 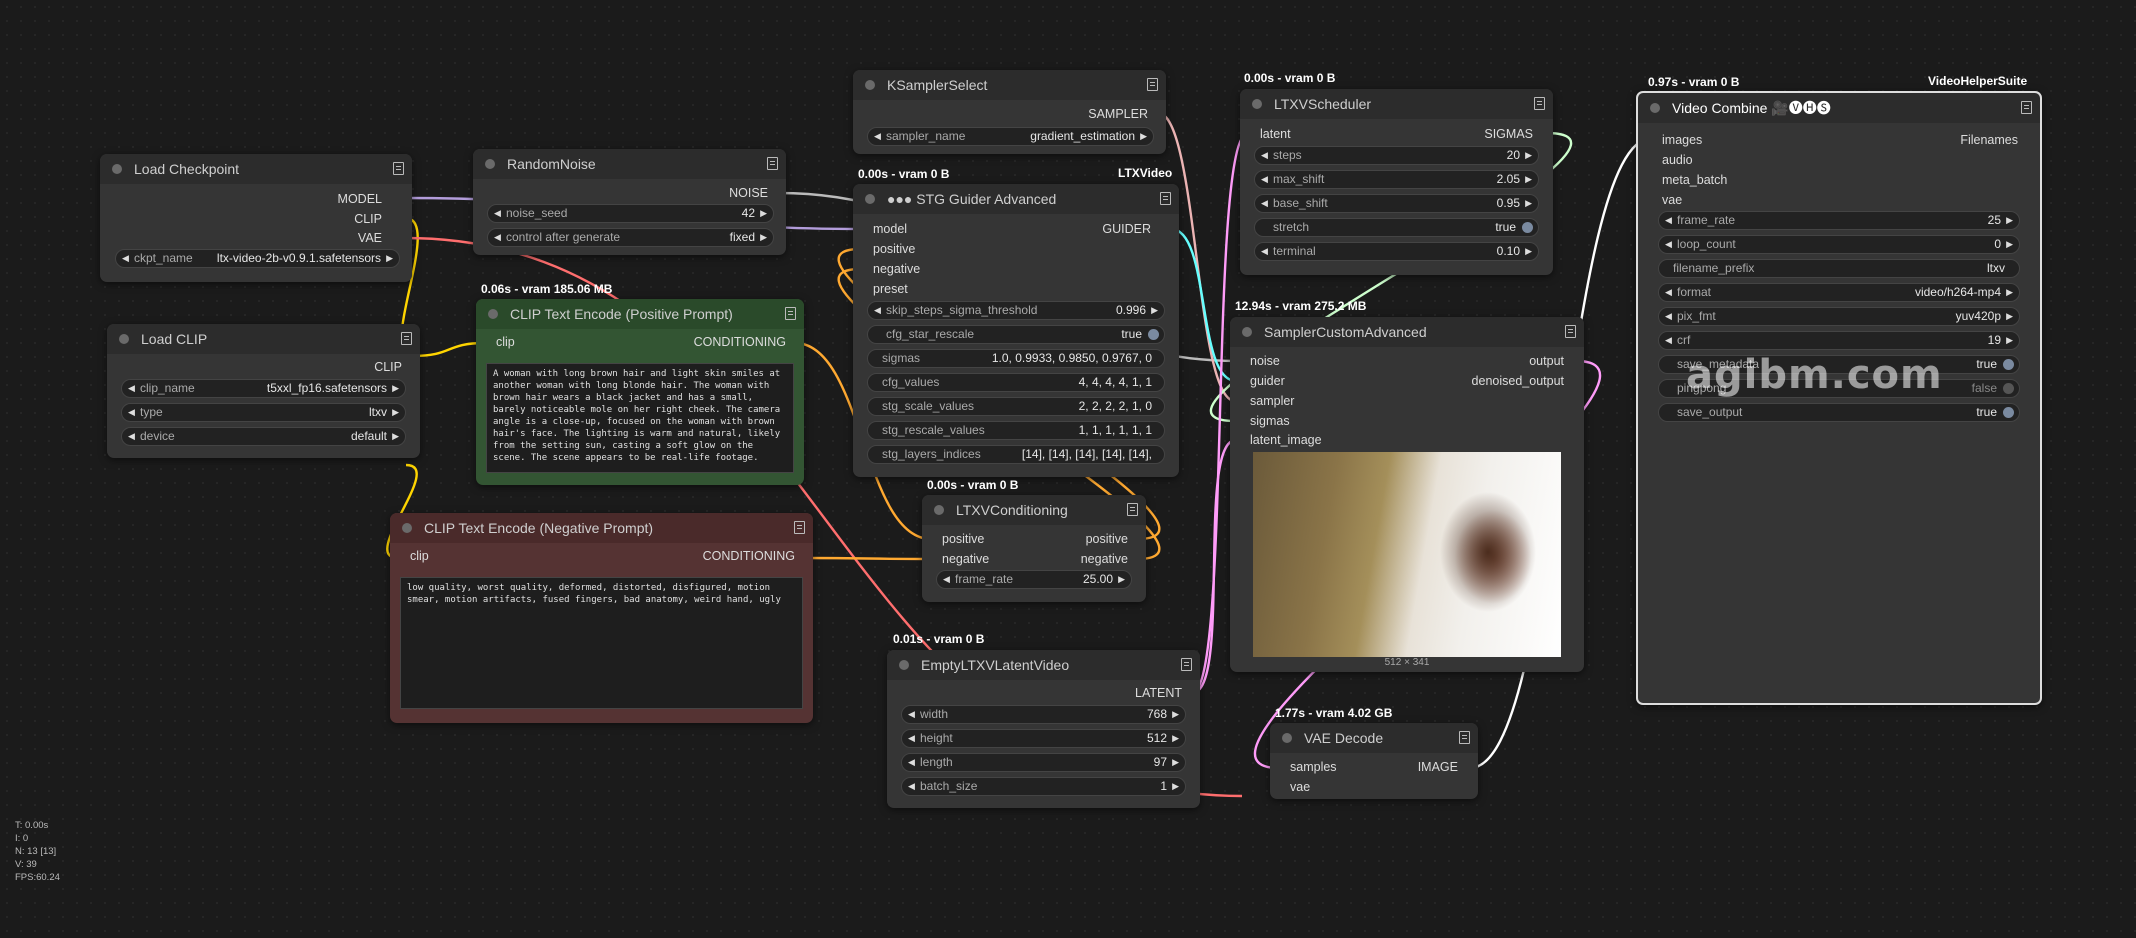 I want to click on toggle-cfg-star-rescale: cfg_star_rescale true, so click(x=1016, y=334).